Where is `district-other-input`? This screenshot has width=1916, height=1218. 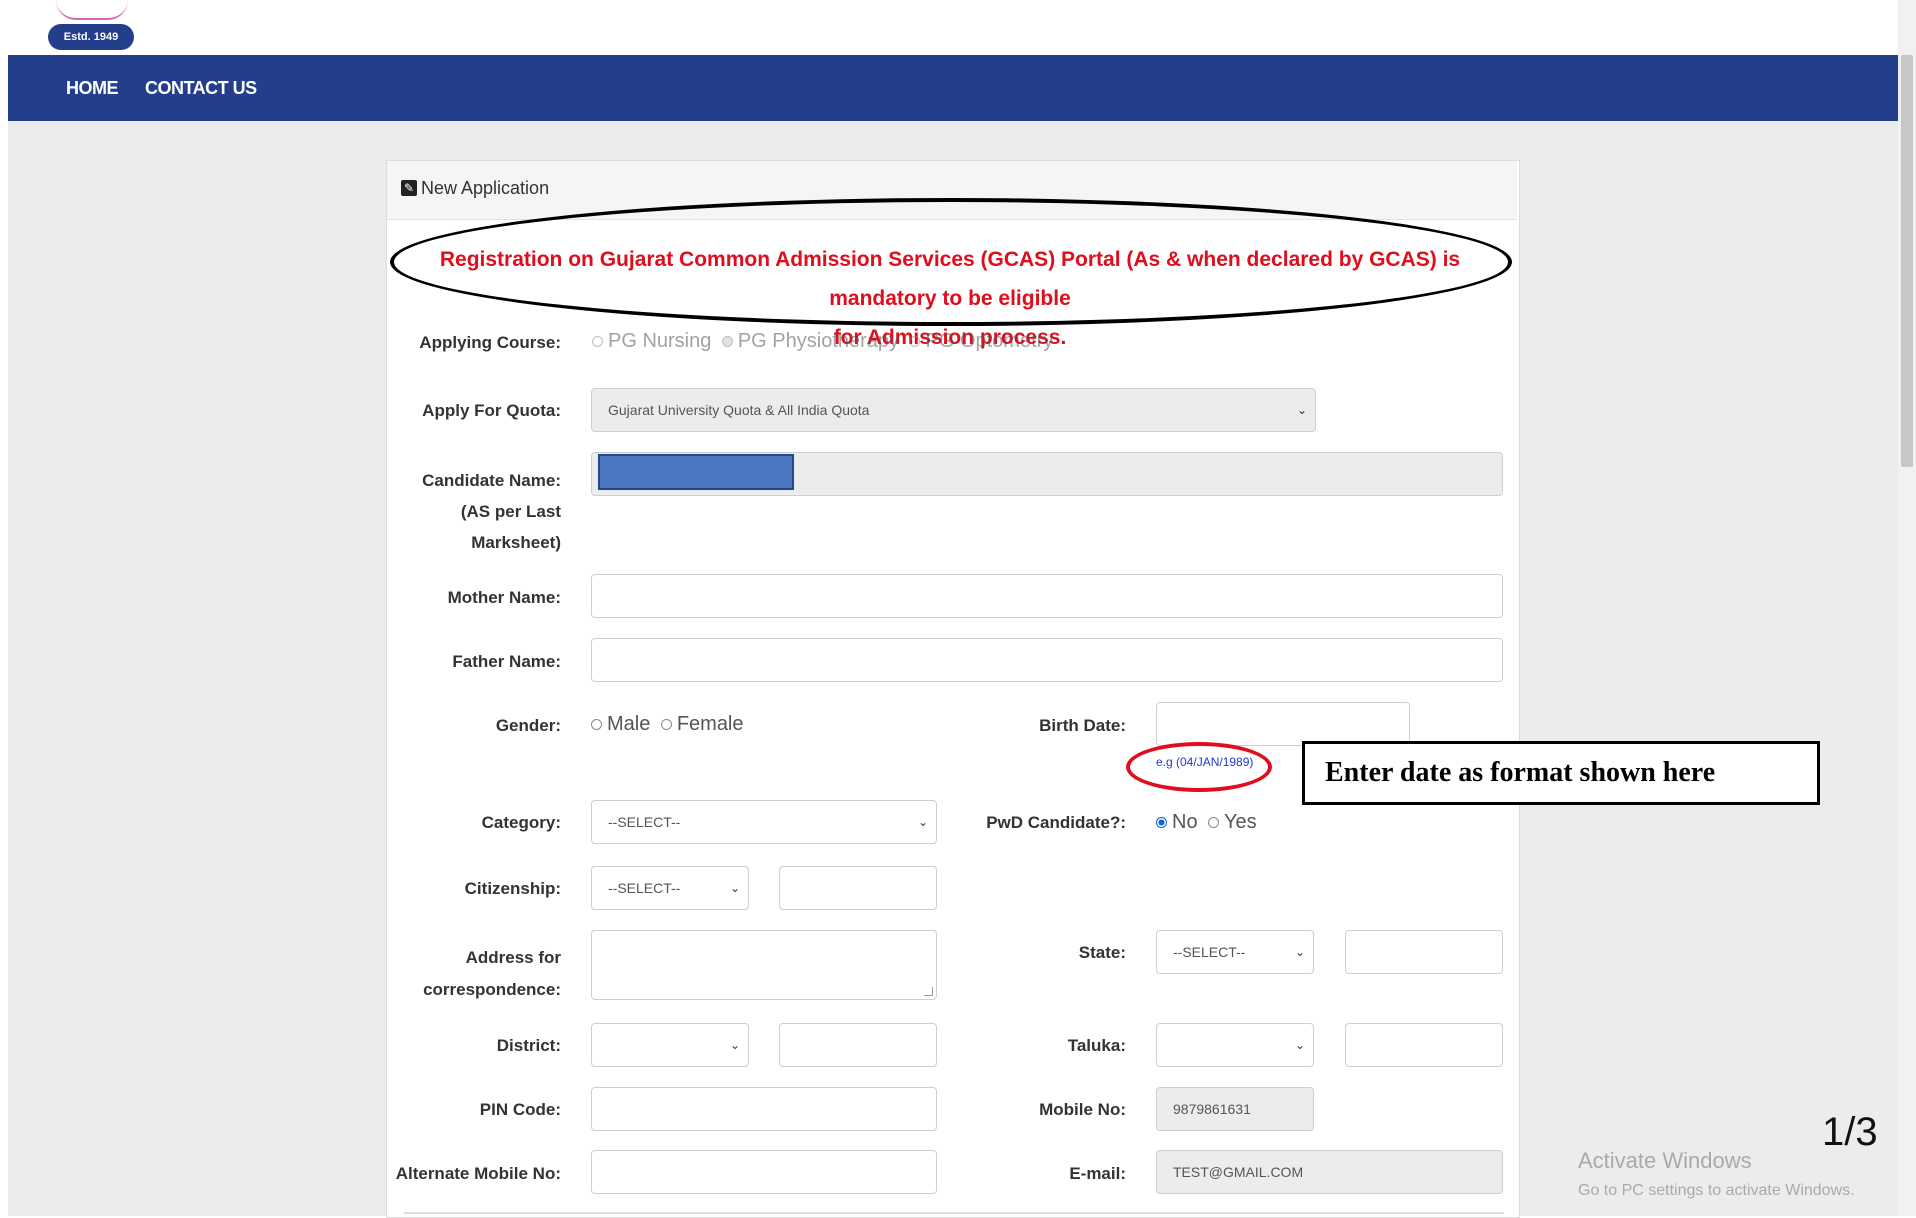
district-other-input is located at coordinates (858, 1045).